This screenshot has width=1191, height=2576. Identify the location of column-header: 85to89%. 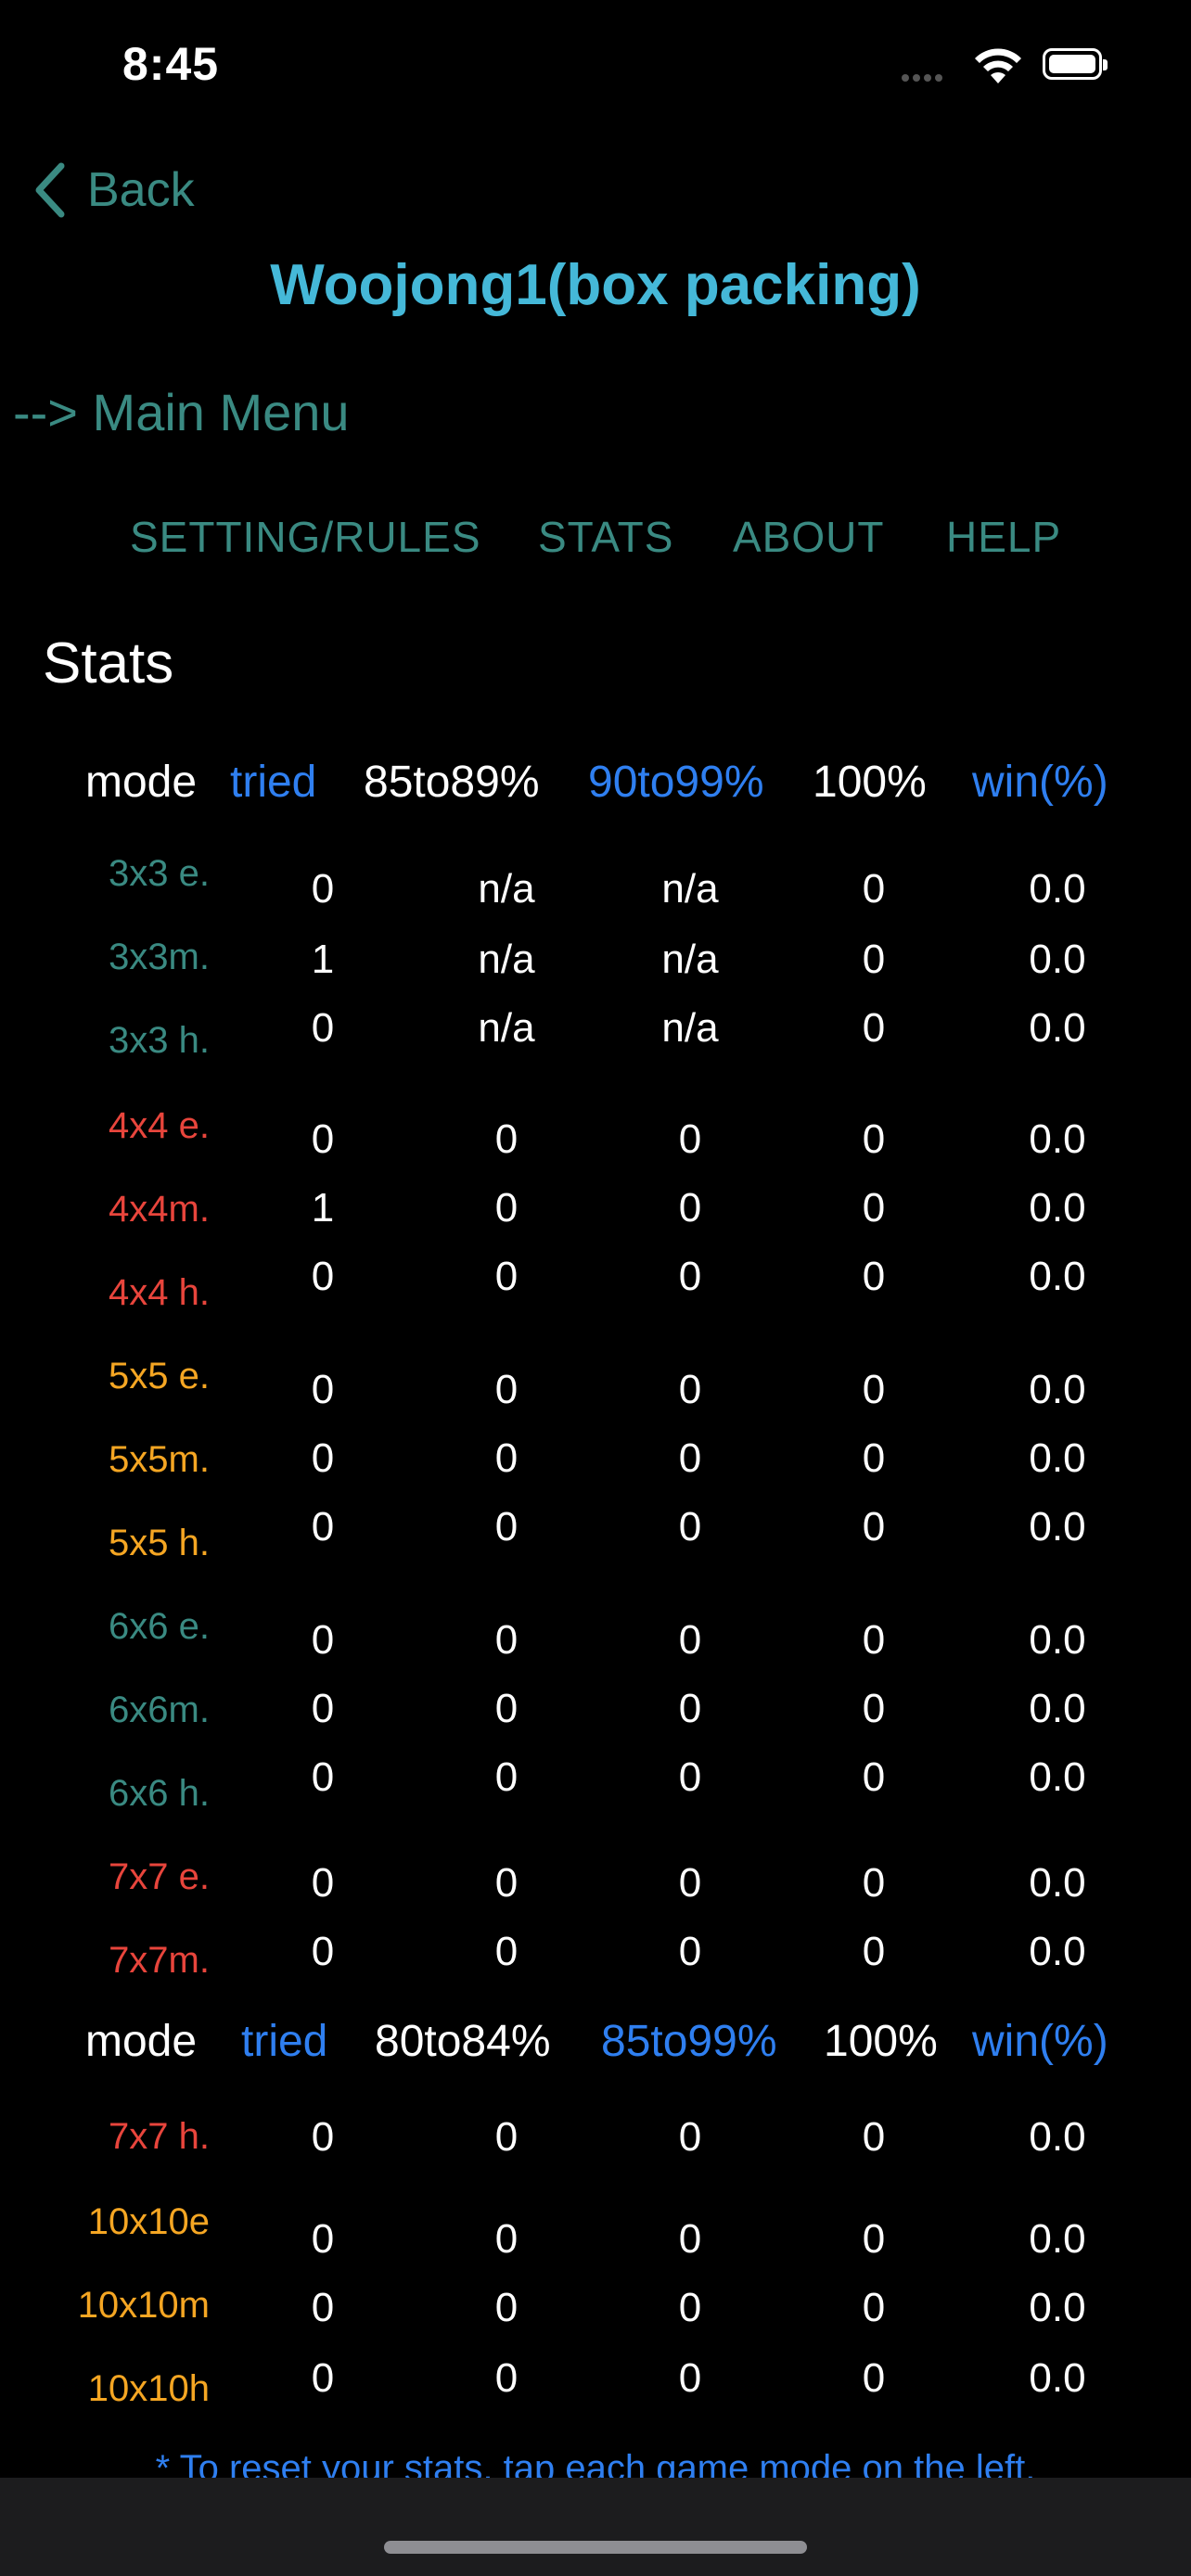
(452, 783).